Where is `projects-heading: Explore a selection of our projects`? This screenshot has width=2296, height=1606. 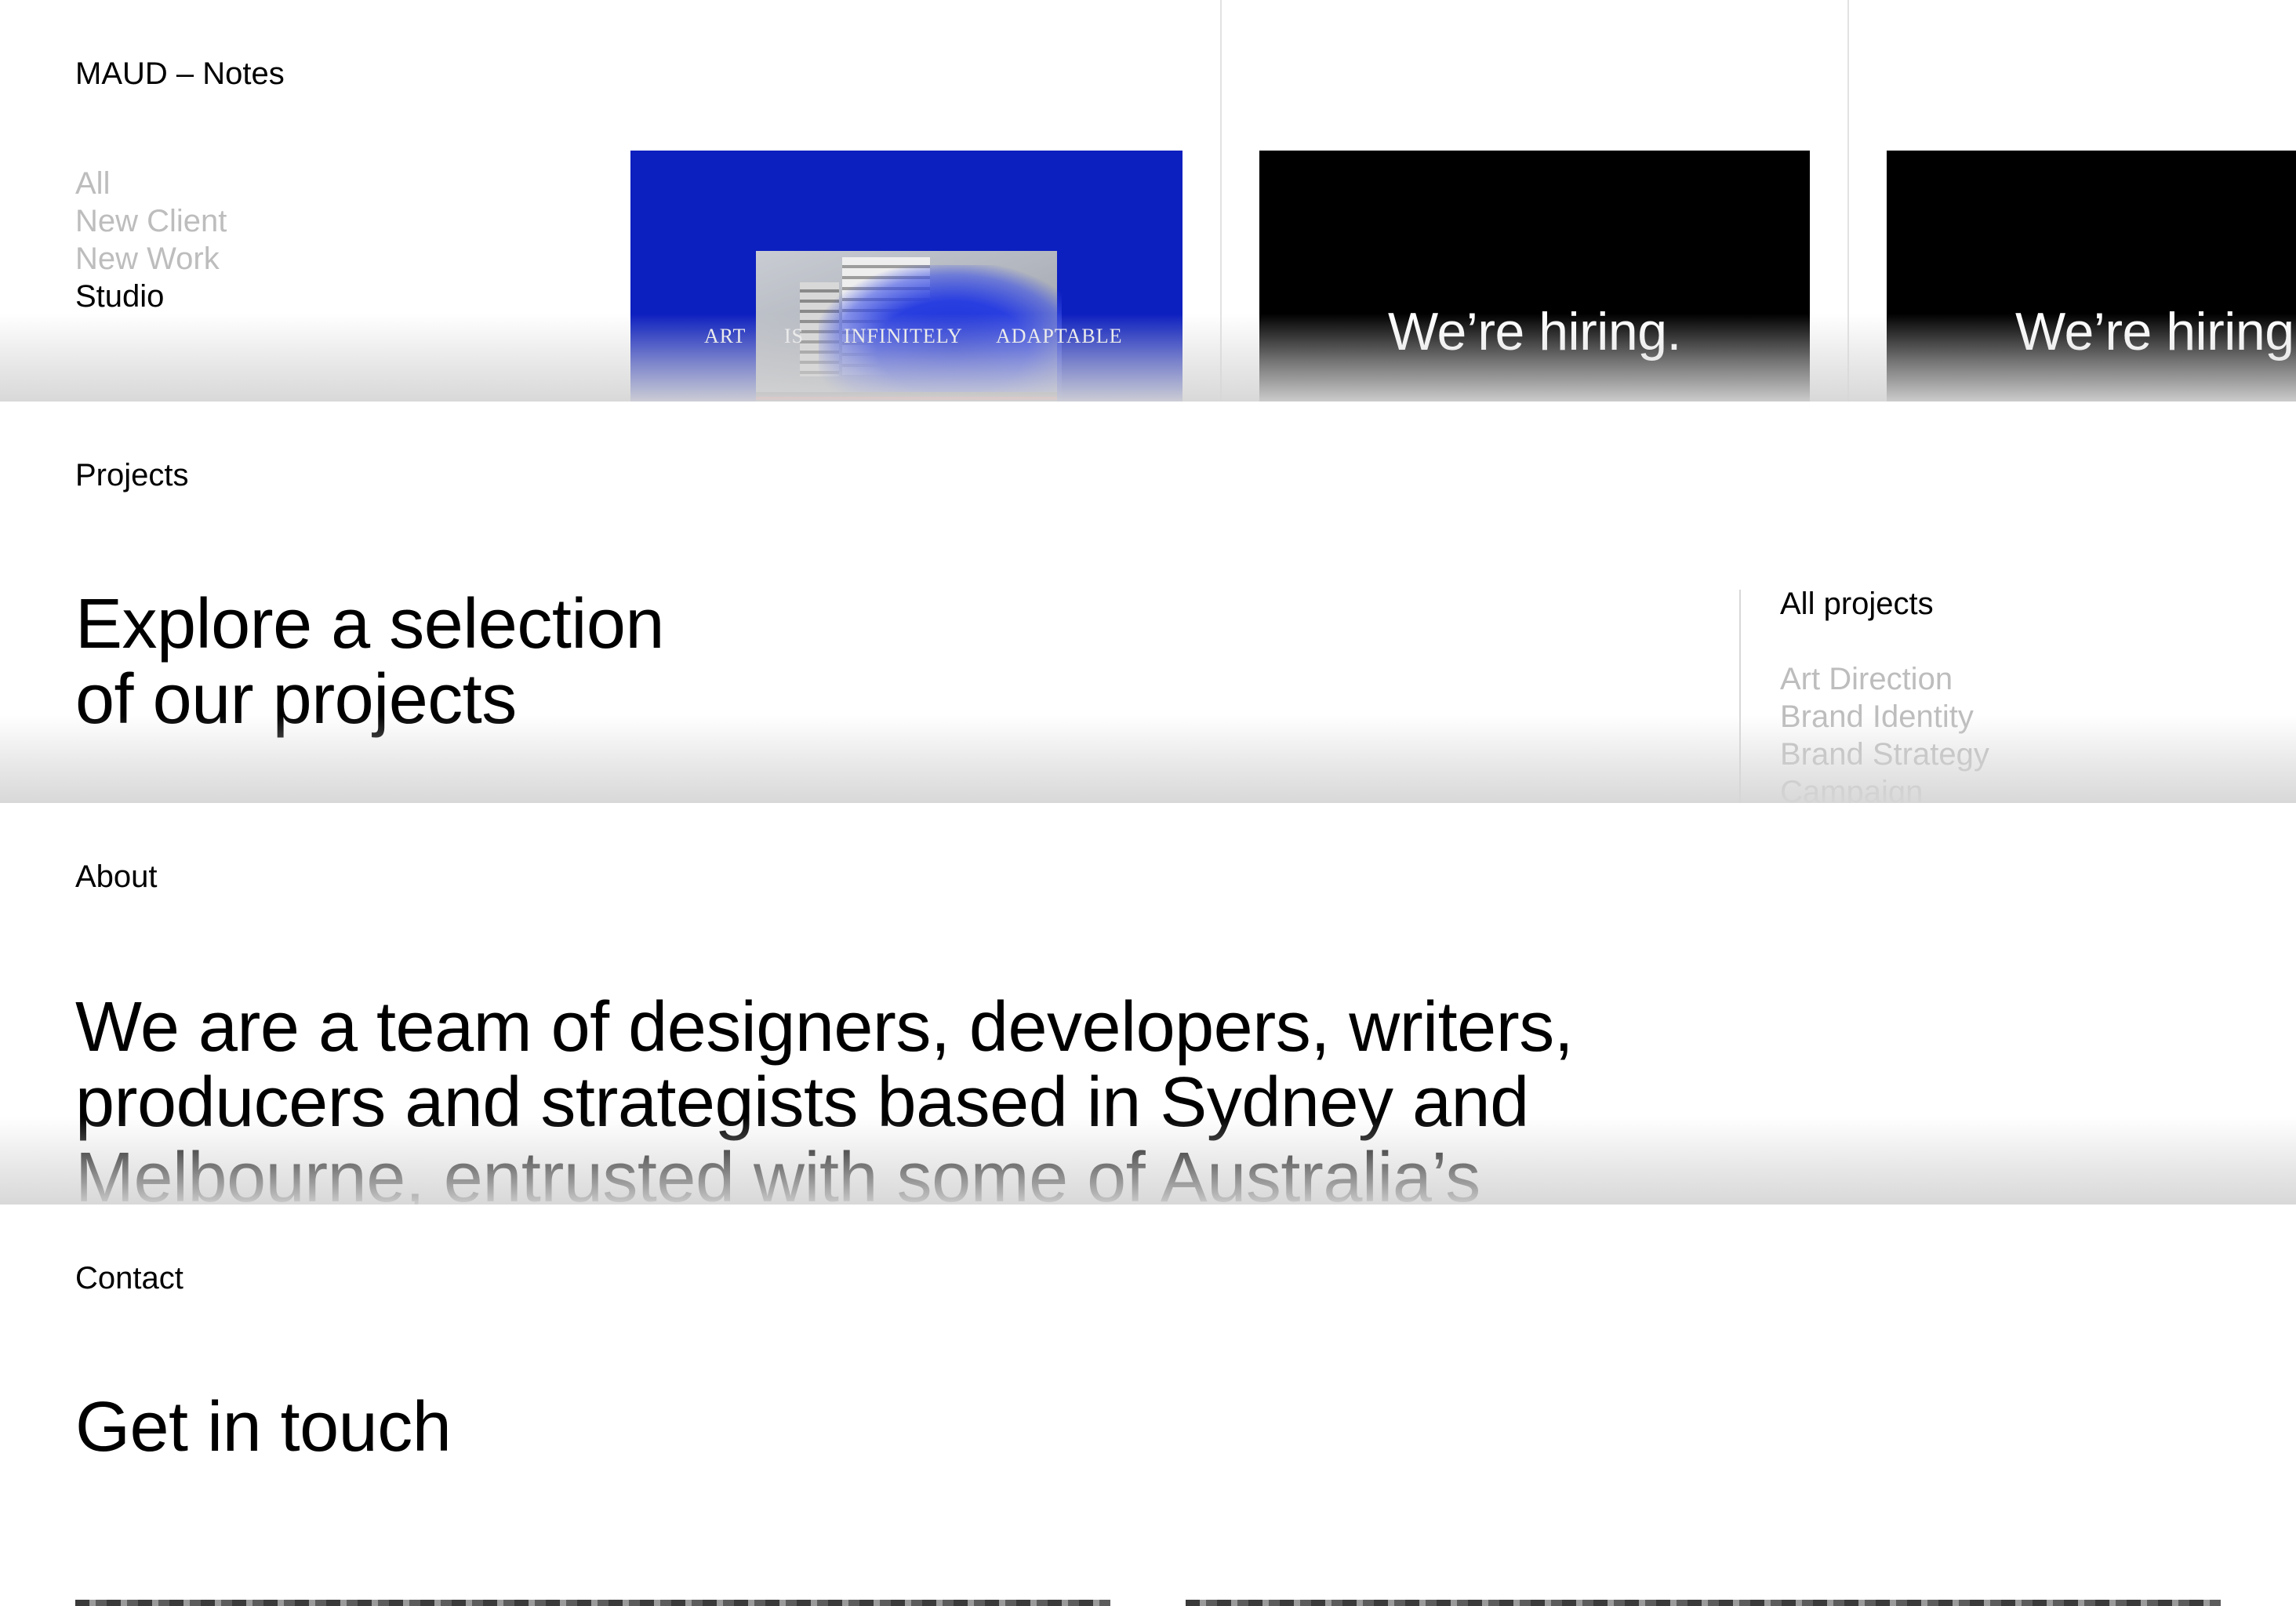 projects-heading: Explore a selection of our projects is located at coordinates (369, 662).